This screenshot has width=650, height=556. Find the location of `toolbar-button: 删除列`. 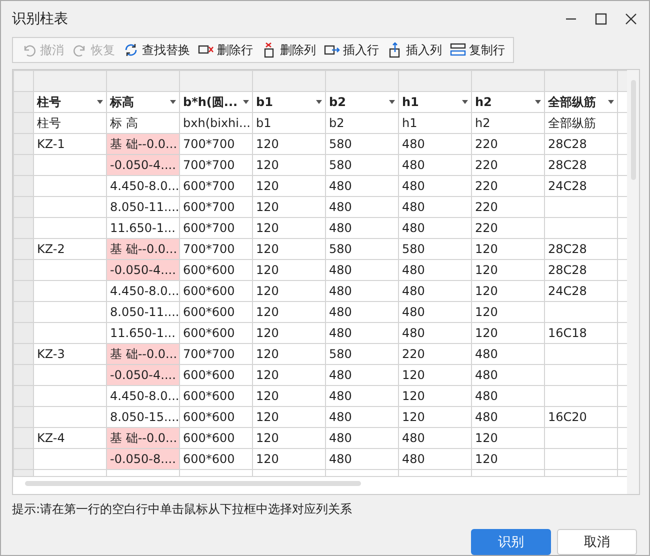

toolbar-button: 删除列 is located at coordinates (288, 50).